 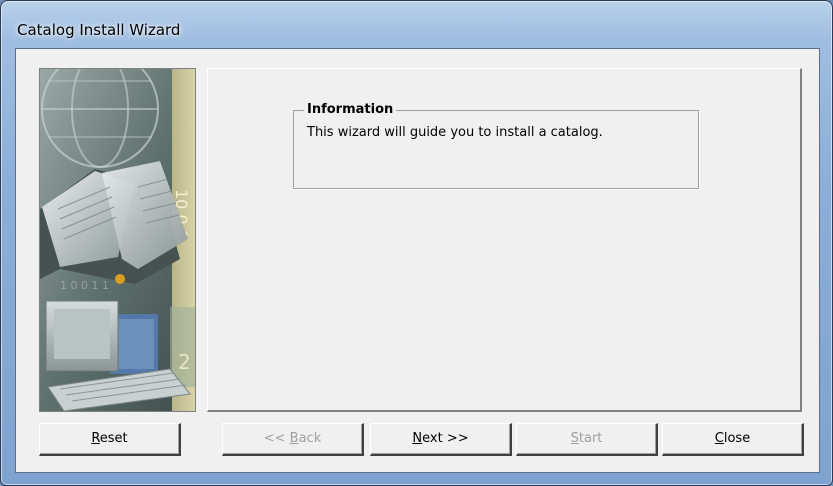 I want to click on close-label-rest: lose, so click(x=737, y=438).